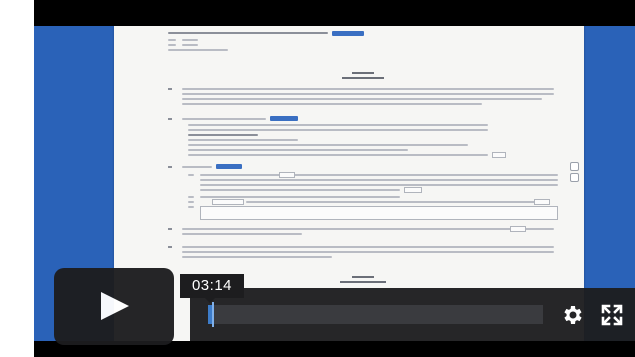 Image resolution: width=635 pixels, height=357 pixels. I want to click on play-button, so click(114, 306).